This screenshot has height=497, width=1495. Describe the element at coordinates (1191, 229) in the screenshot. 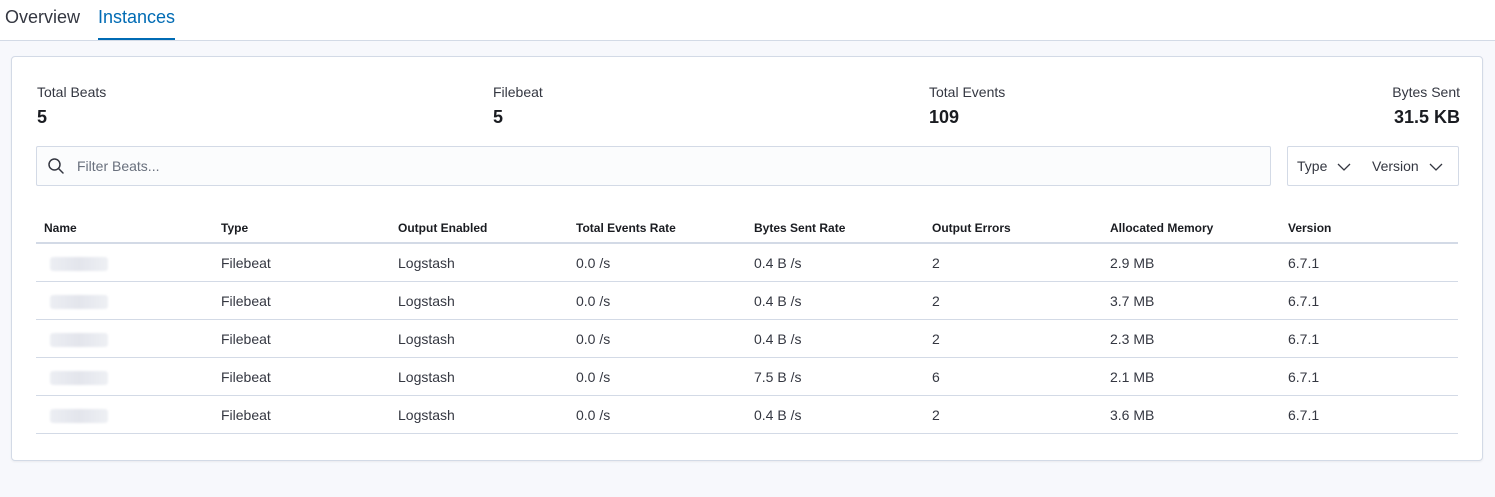

I see `column-header-allocated-memory: Allocated Memory` at that location.